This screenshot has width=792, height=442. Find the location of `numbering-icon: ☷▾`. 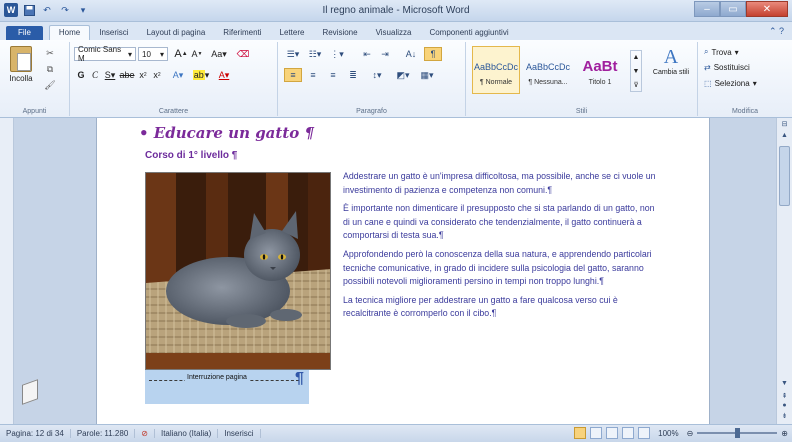

numbering-icon: ☷▾ is located at coordinates (315, 54).